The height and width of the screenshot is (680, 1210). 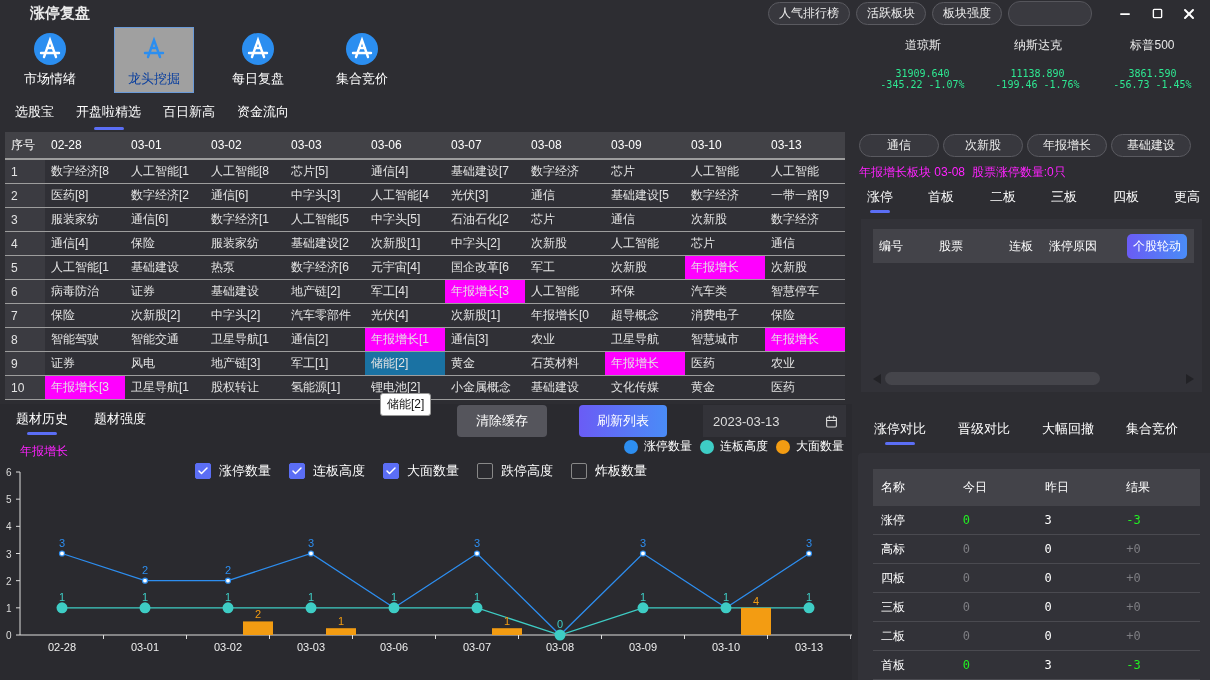 What do you see at coordinates (9, 527) in the screenshot?
I see `axis-label: 4` at bounding box center [9, 527].